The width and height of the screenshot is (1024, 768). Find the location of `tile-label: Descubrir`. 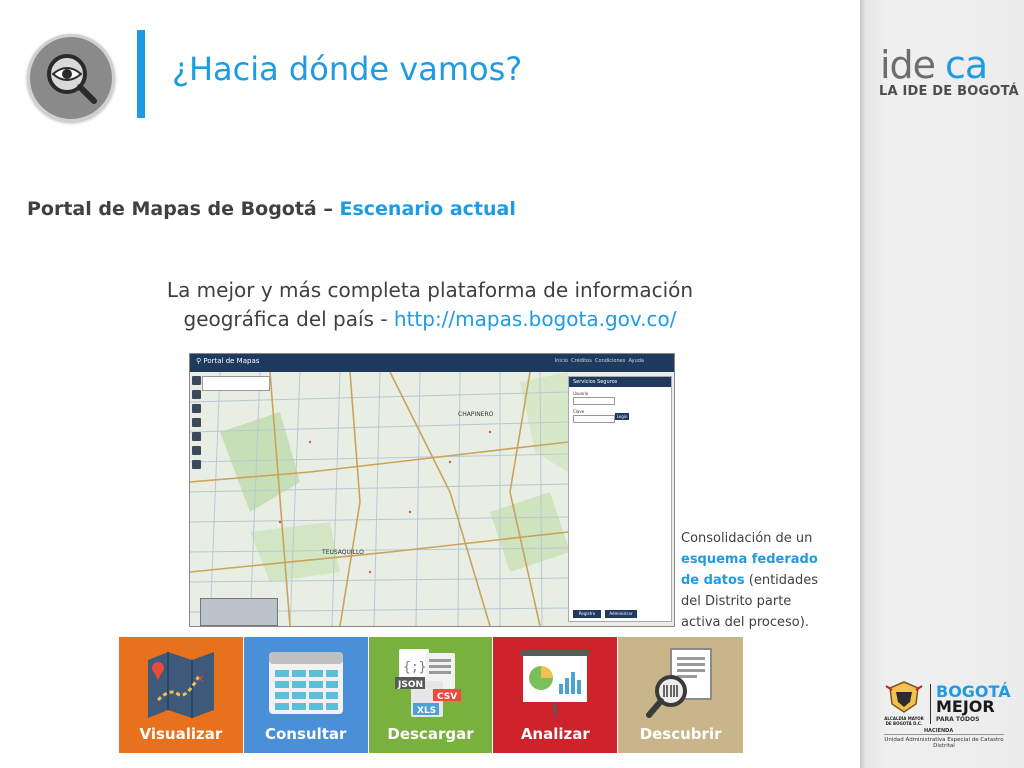

tile-label: Descubrir is located at coordinates (680, 734).